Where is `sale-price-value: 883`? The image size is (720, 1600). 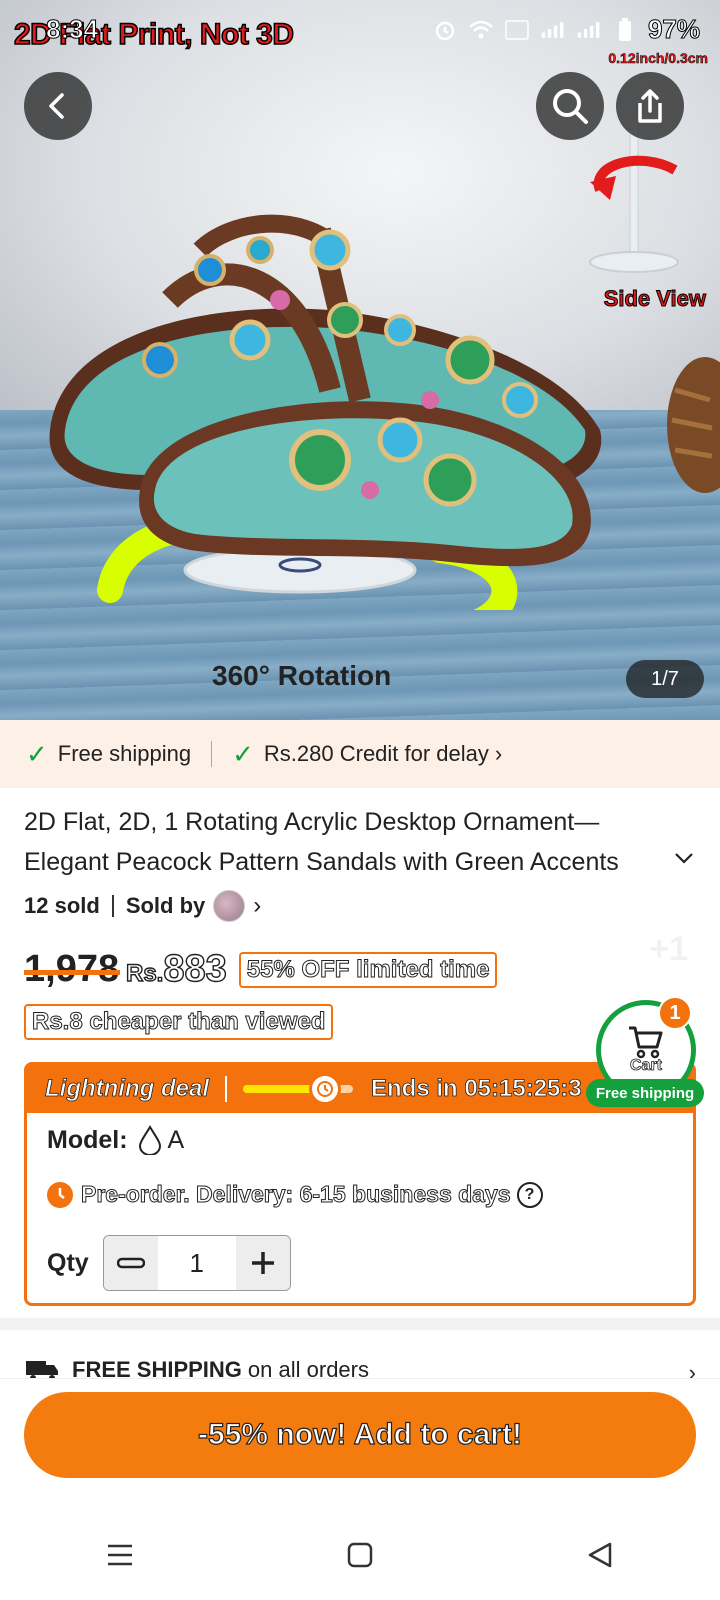
sale-price-value: 883 is located at coordinates (195, 968).